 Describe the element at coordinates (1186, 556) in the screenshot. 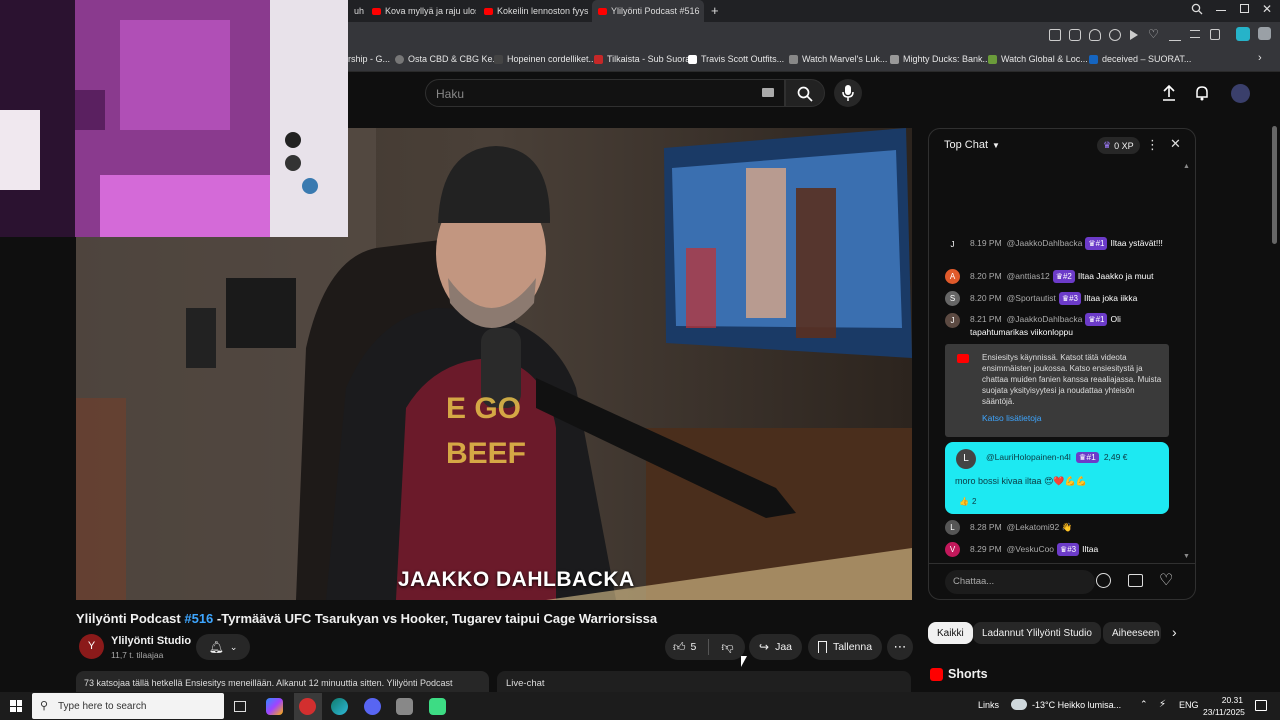

I see `scroll-down-icon: ▼` at that location.